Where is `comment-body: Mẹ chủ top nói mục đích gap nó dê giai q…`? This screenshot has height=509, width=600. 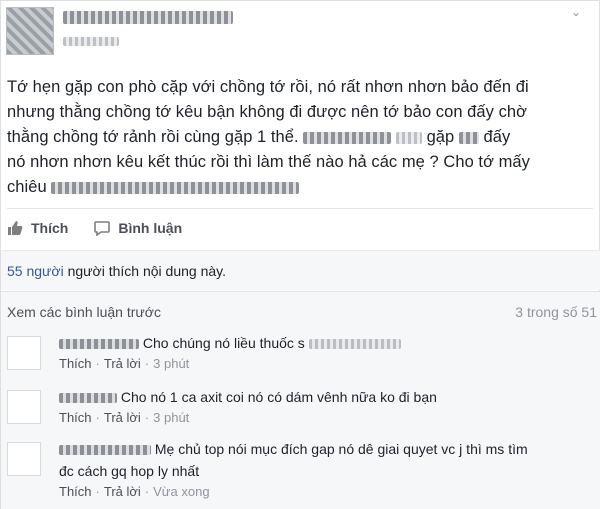
comment-body: Mẹ chủ top nói mục đích gap nó dê giai q… is located at coordinates (329, 460).